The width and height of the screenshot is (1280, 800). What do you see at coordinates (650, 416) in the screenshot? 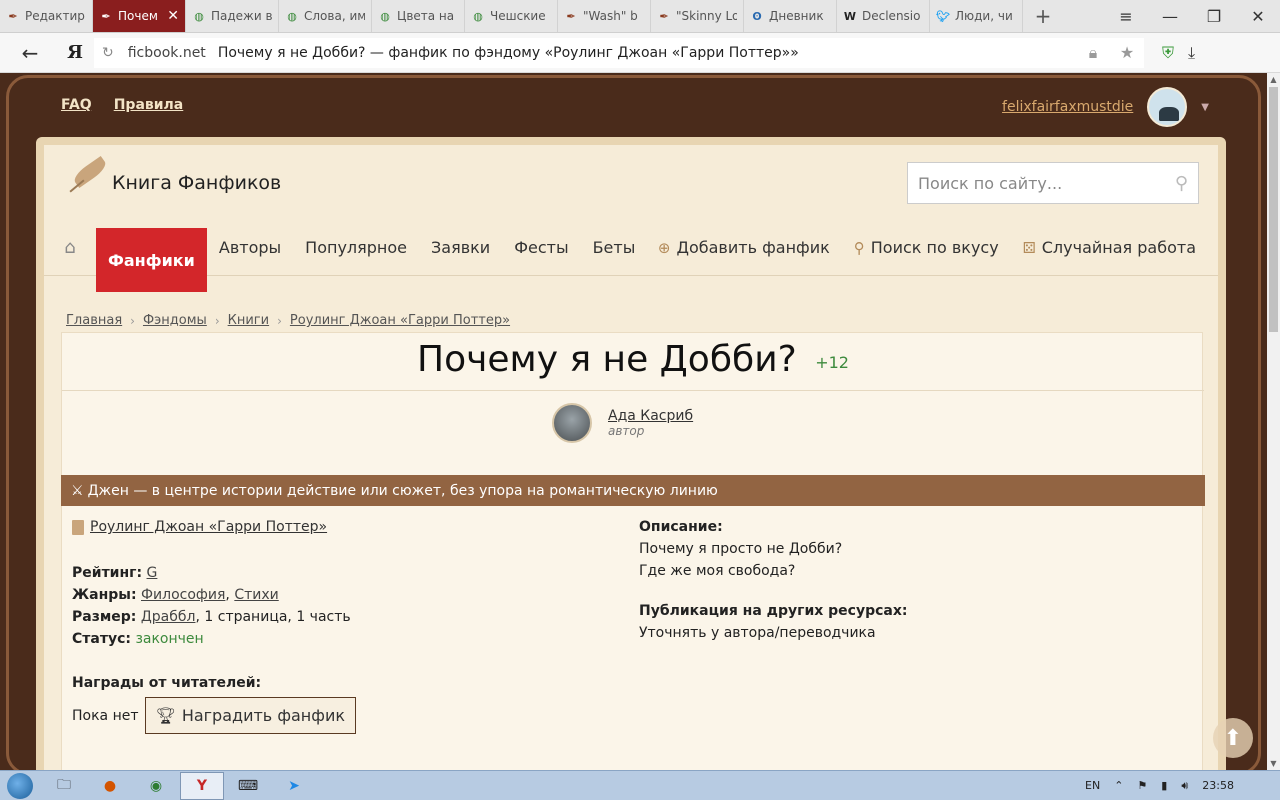
I see `author-link: Ада Касриб` at bounding box center [650, 416].